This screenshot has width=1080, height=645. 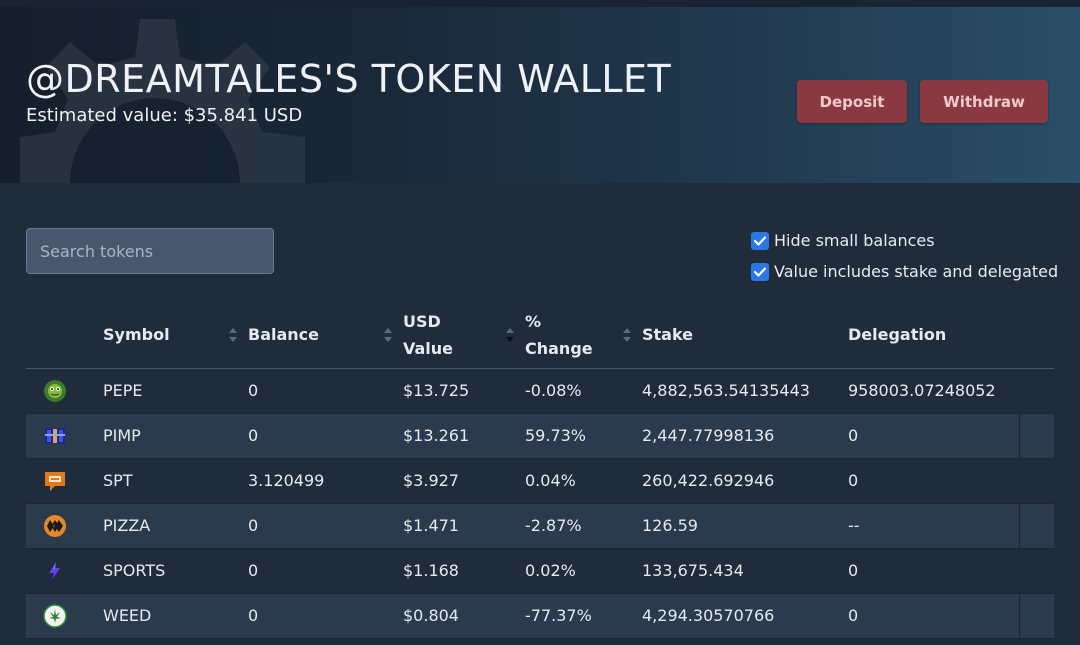 What do you see at coordinates (933, 391) in the screenshot?
I see `token-delegation: 958003.07248052` at bounding box center [933, 391].